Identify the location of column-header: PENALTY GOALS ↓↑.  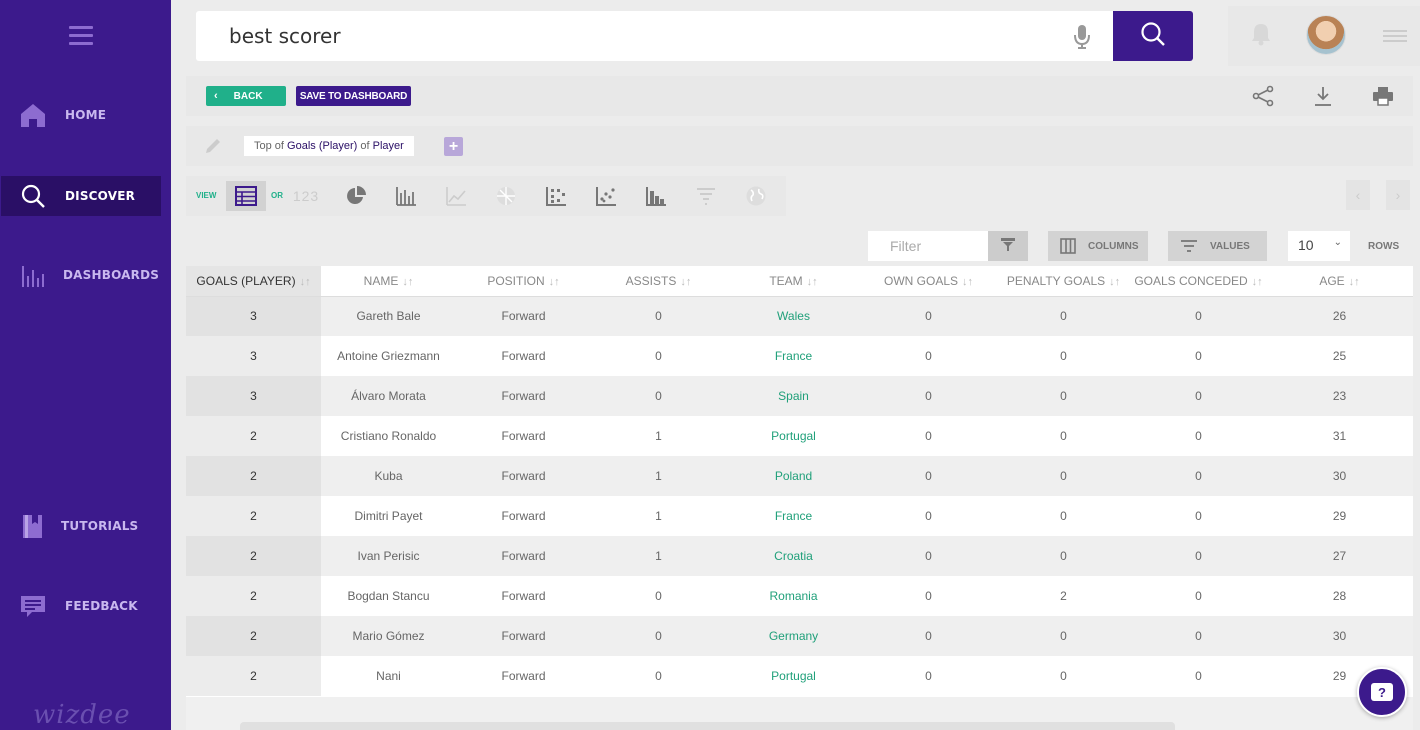
(1063, 281).